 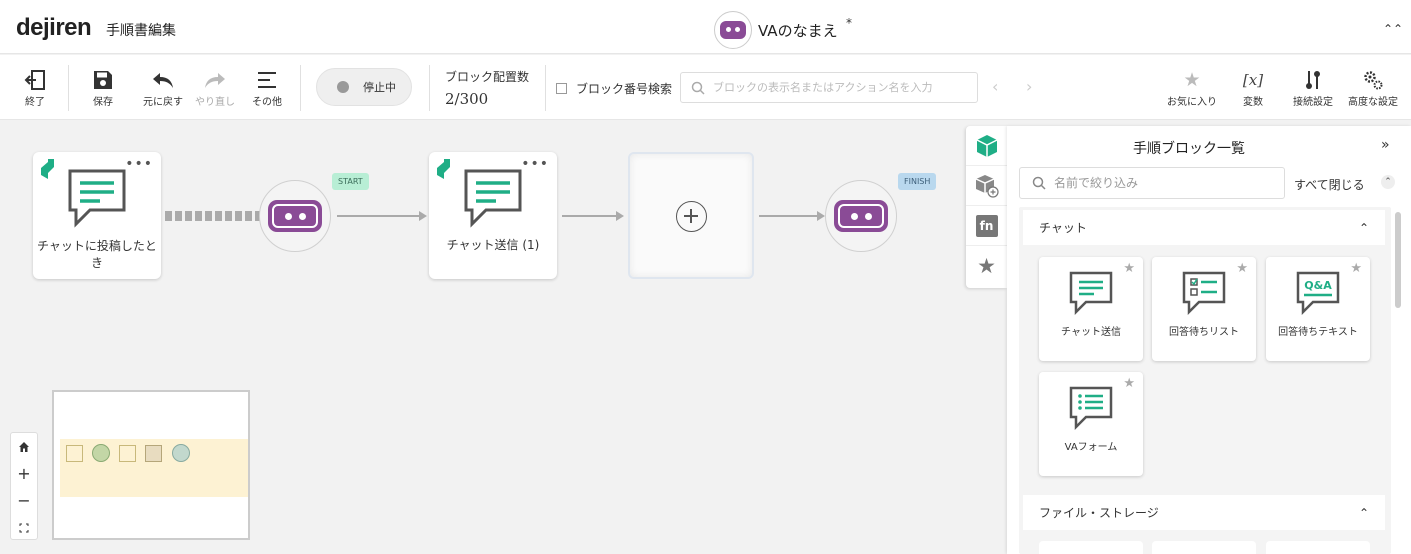 I want to click on block-filter, so click(x=1152, y=183).